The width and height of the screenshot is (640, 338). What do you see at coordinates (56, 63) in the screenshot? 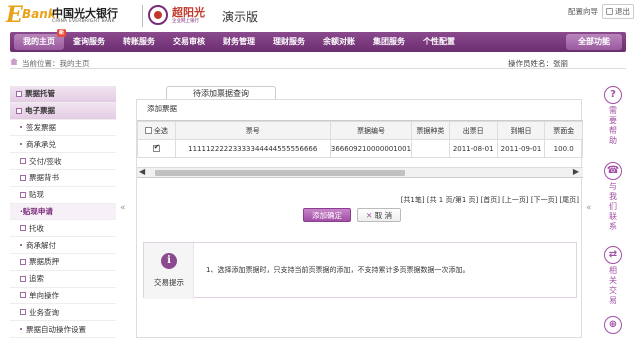
I see `breadcrumb: 当前位置：我的主页` at bounding box center [56, 63].